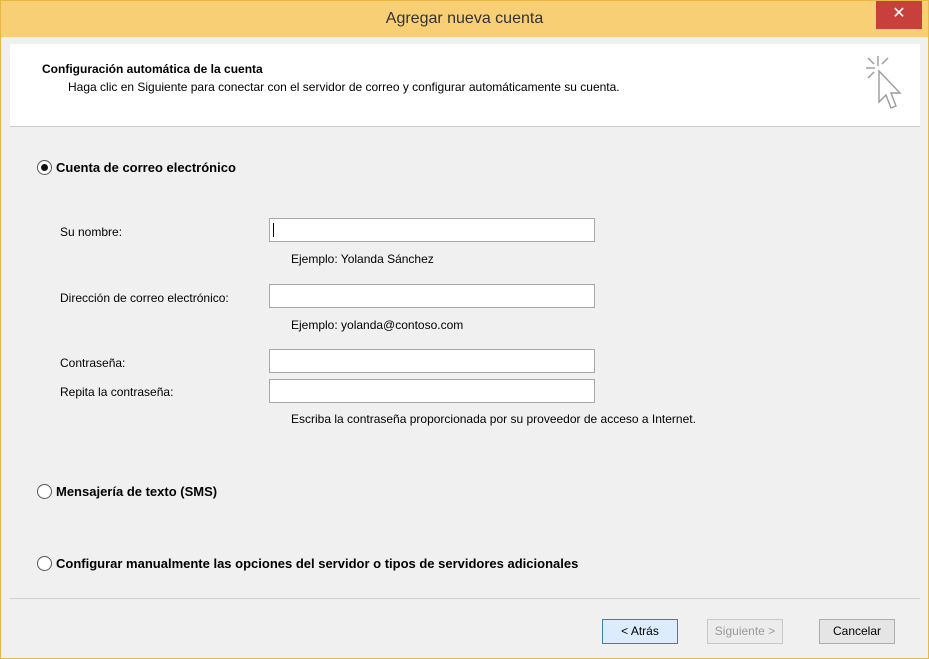 The image size is (929, 659). I want to click on email-label: Dirección de correo electrónico:, so click(144, 298).